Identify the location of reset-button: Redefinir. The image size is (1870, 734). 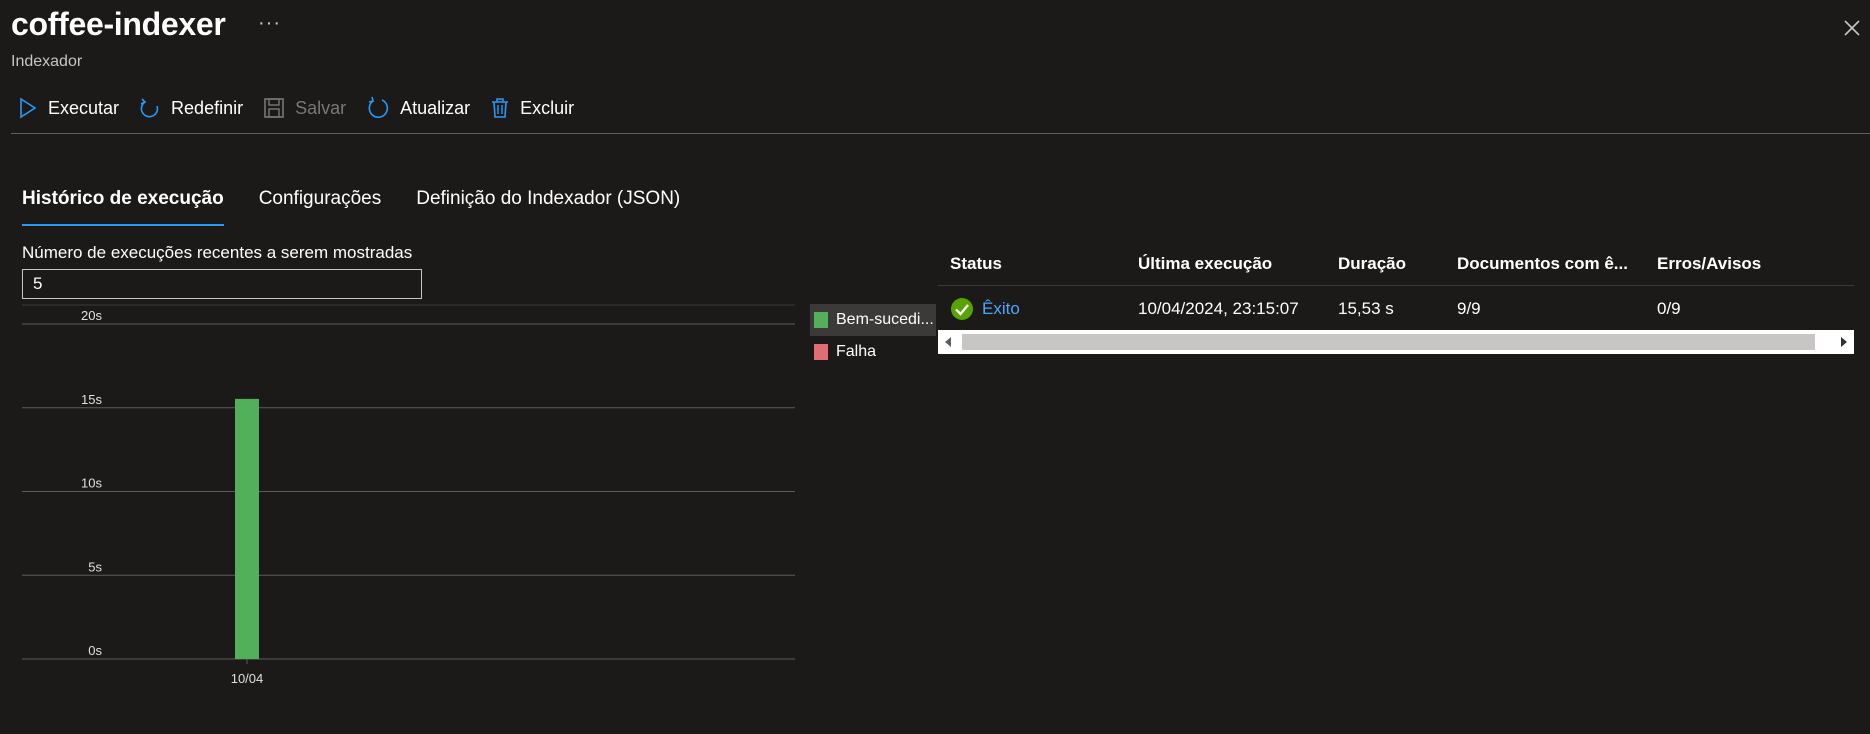
(191, 108).